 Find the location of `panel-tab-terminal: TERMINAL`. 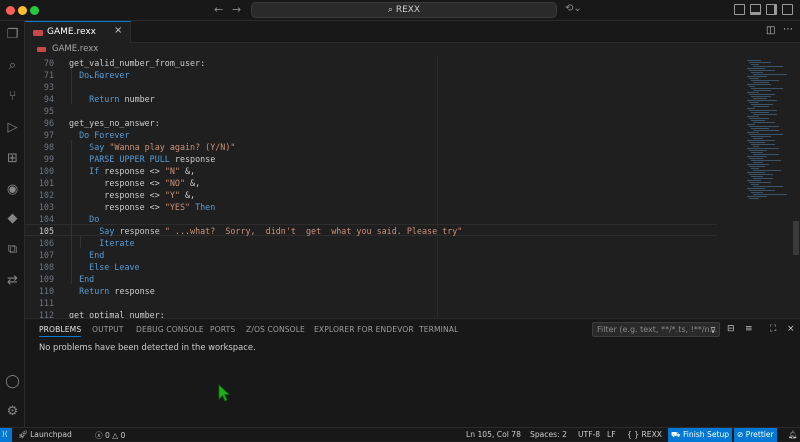

panel-tab-terminal: TERMINAL is located at coordinates (438, 329).